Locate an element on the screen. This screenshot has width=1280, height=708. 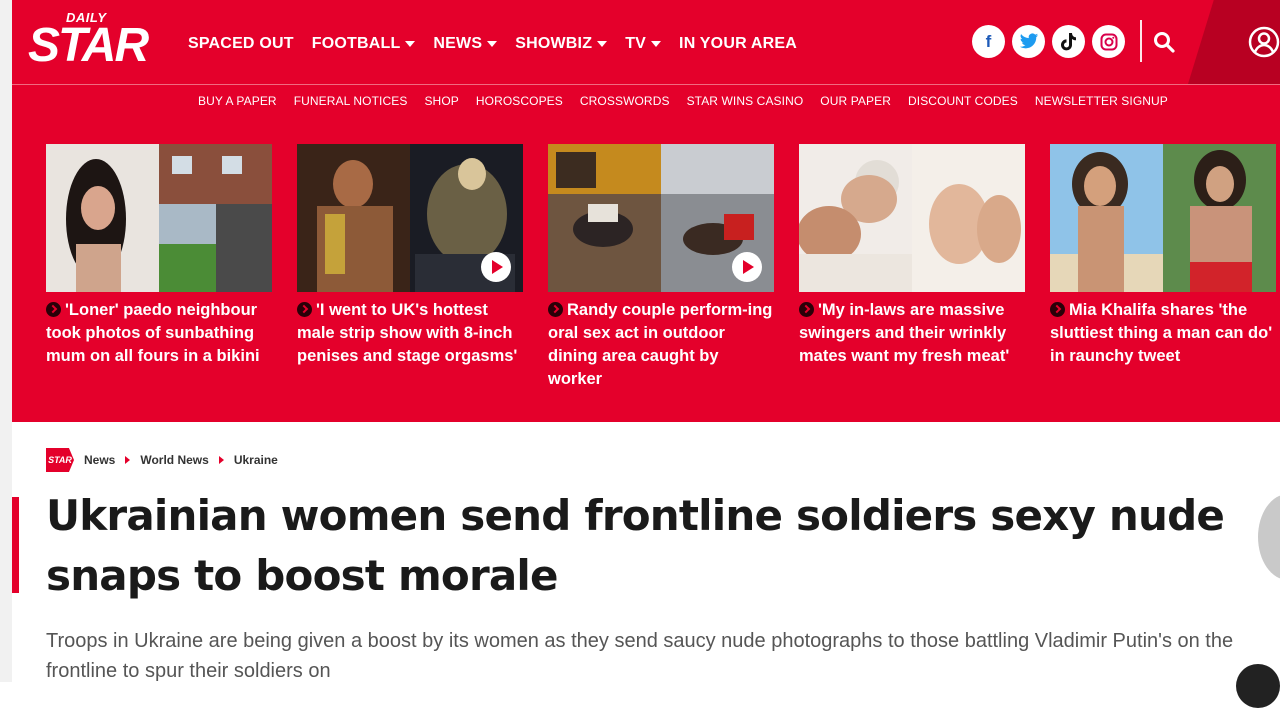
tiktok-icon is located at coordinates (1068, 41).